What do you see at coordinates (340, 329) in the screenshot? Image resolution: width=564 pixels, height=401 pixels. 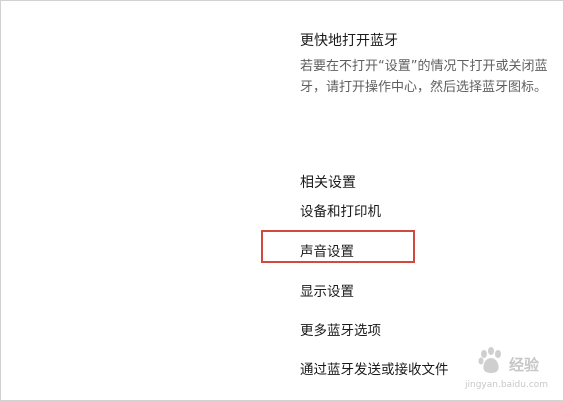 I see `link-more-bluetooth-options: 更多蓝牙选项` at bounding box center [340, 329].